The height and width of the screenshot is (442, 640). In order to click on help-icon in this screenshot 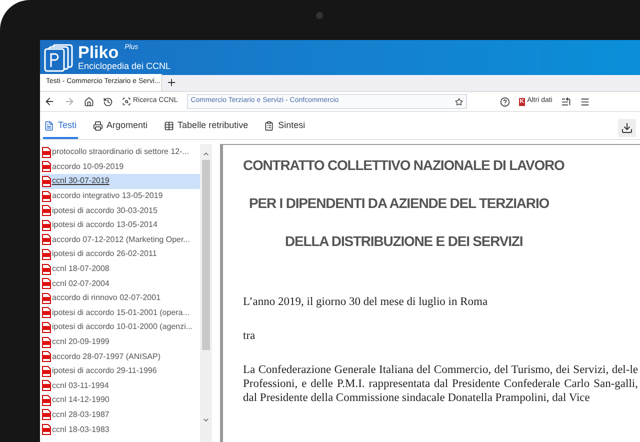, I will do `click(505, 101)`.